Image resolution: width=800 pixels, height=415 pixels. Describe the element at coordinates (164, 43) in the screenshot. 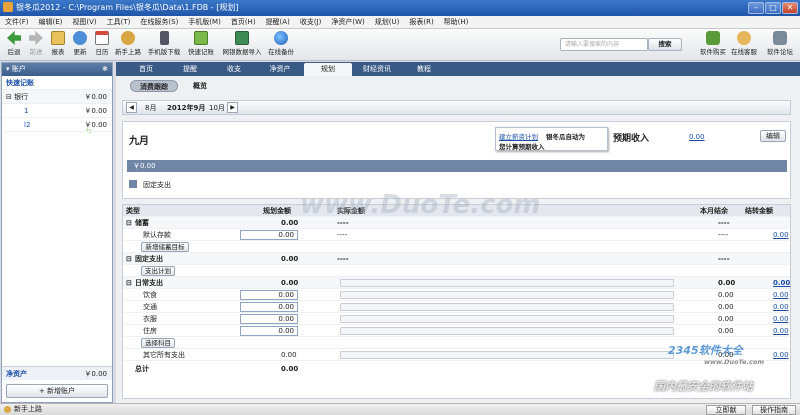

I see `mobile-download-button: 手机版下载` at that location.